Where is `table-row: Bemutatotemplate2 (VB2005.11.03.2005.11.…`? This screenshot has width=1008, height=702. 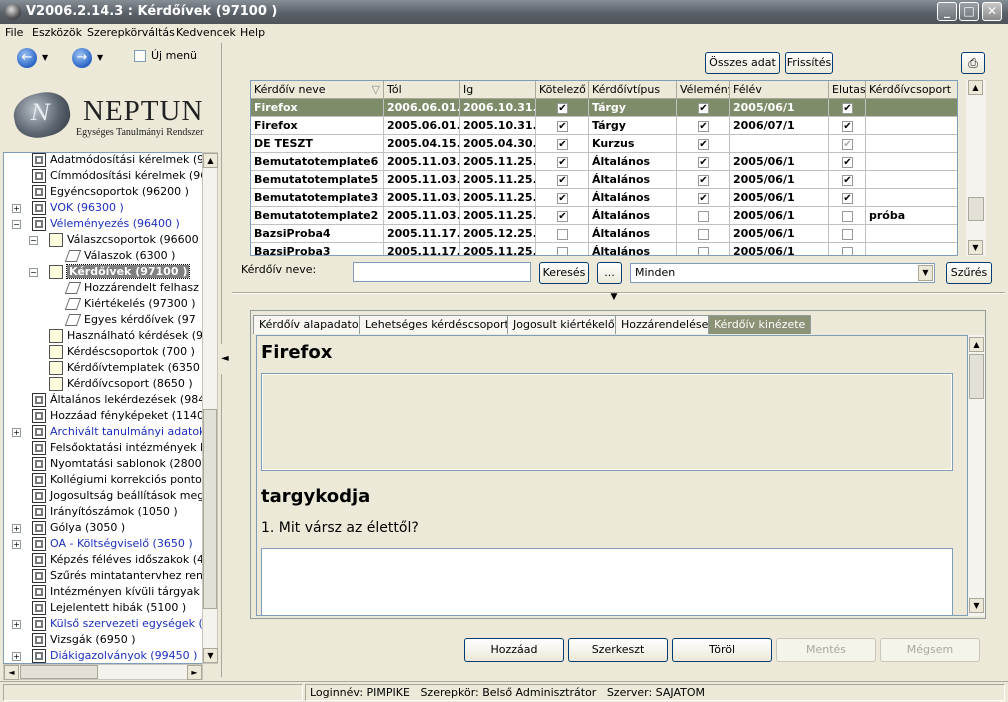 table-row: Bemutatotemplate2 (VB2005.11.03.2005.11.… is located at coordinates (604, 216).